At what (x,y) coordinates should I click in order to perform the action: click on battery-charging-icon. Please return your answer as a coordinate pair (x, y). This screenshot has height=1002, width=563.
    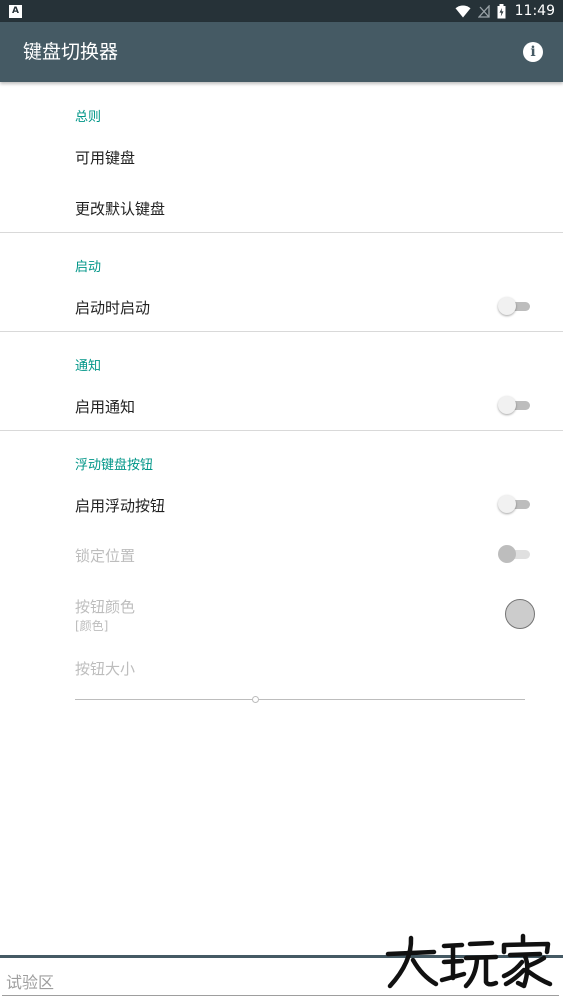
    Looking at the image, I should click on (501, 10).